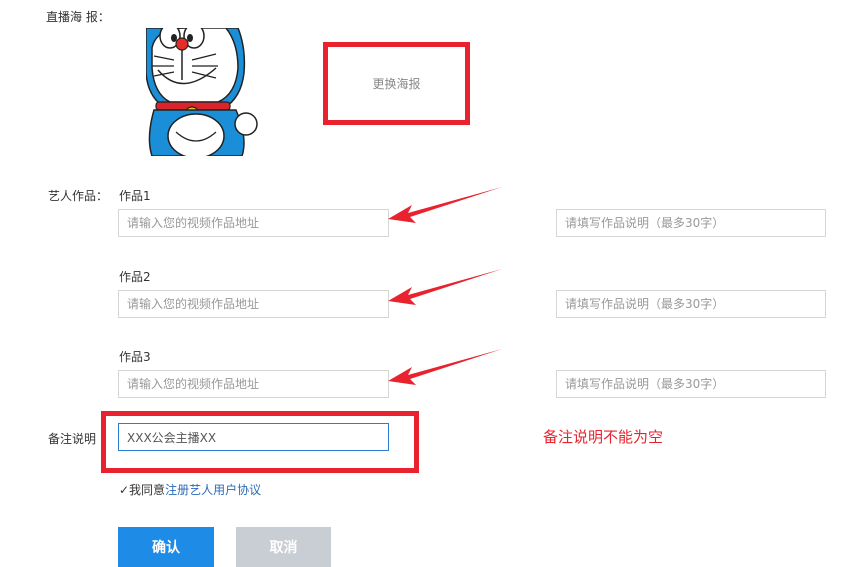 The image size is (851, 567). Describe the element at coordinates (691, 384) in the screenshot. I see `work-3-desc-input` at that location.